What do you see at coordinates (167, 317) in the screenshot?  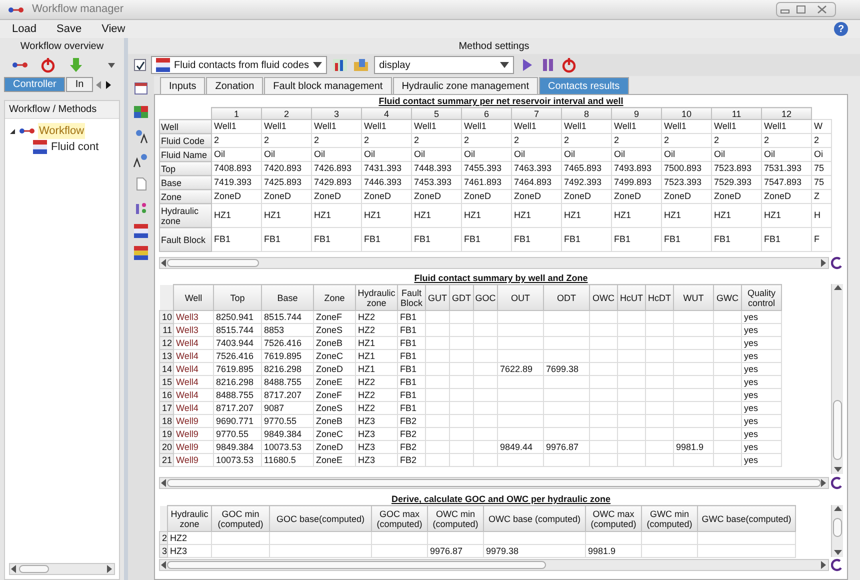 I see `row-number: 10` at bounding box center [167, 317].